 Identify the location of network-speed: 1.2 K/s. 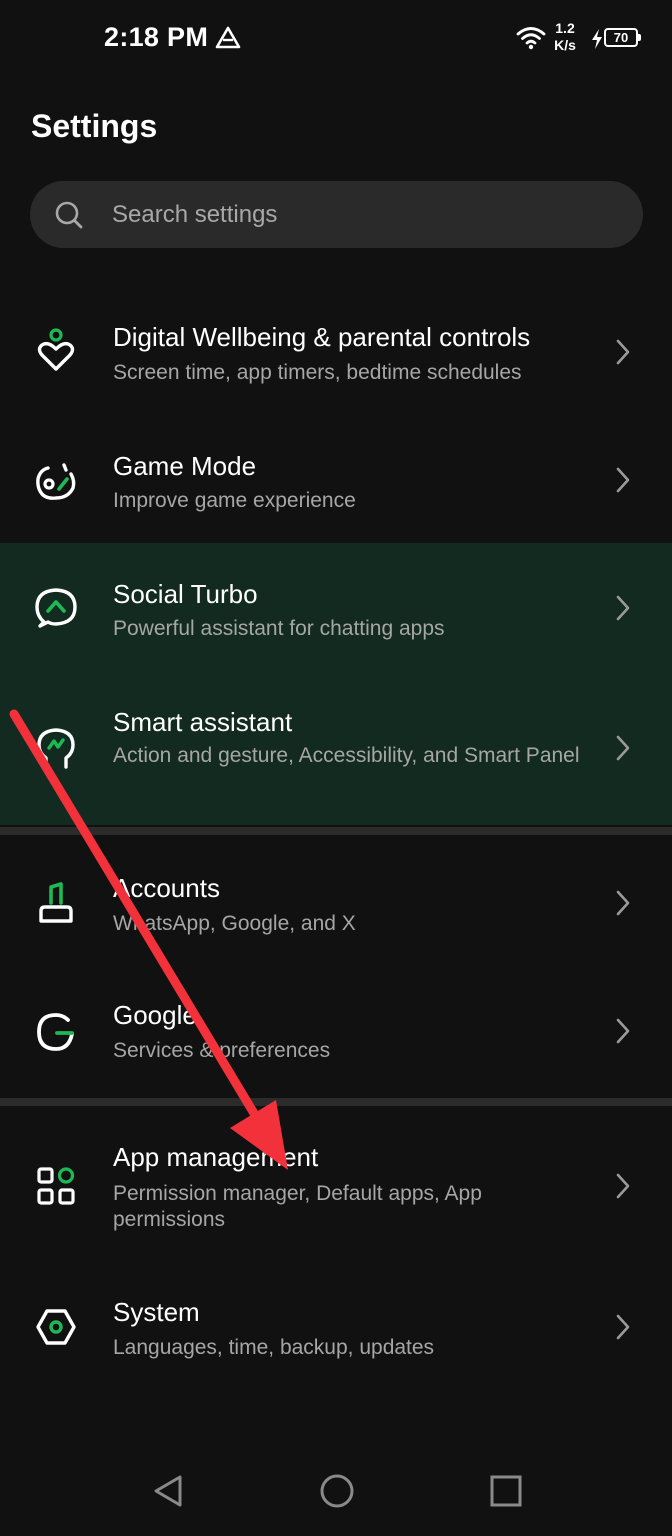
(565, 37).